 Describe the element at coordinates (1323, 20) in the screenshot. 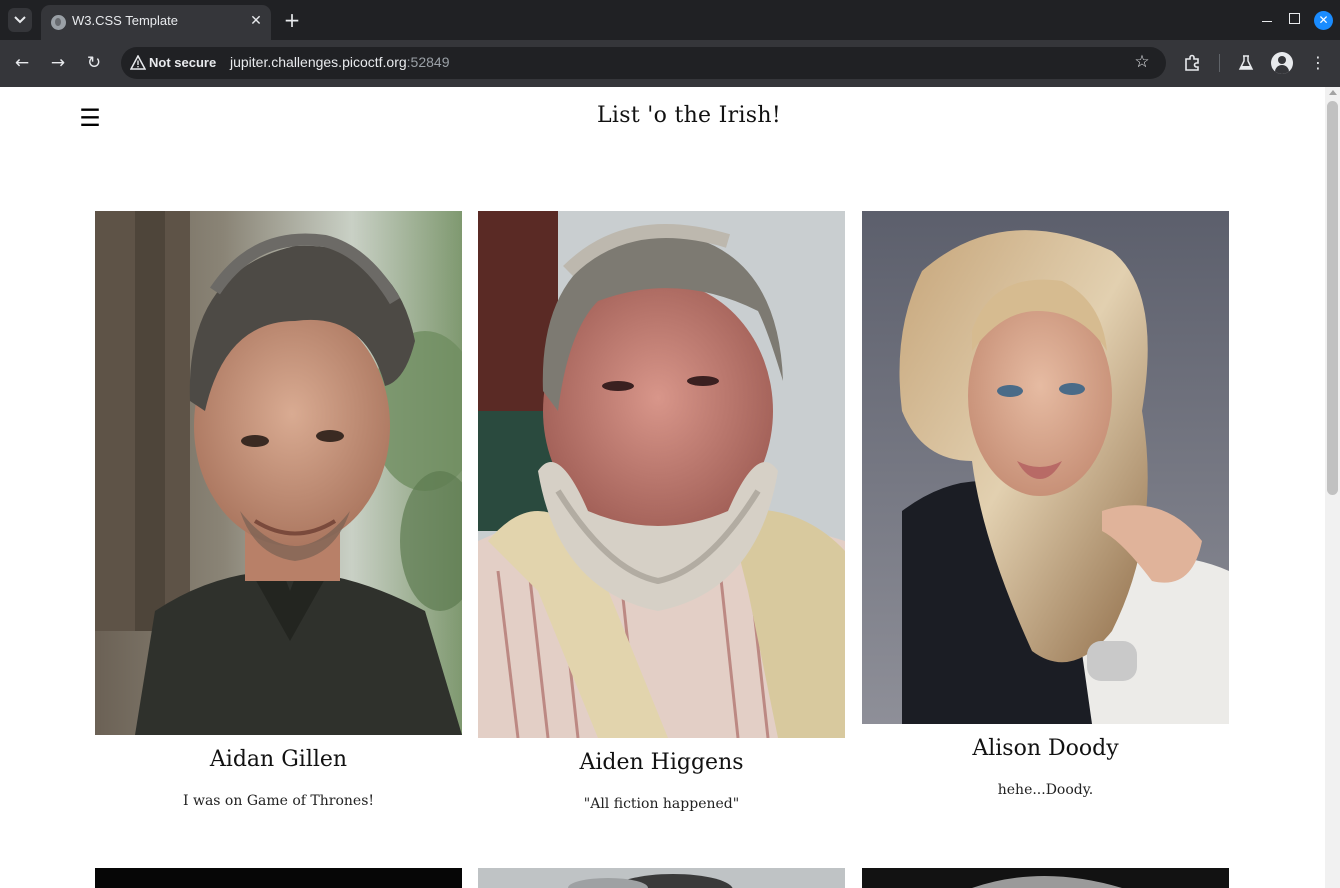

I see `window-close-button: ✕` at that location.